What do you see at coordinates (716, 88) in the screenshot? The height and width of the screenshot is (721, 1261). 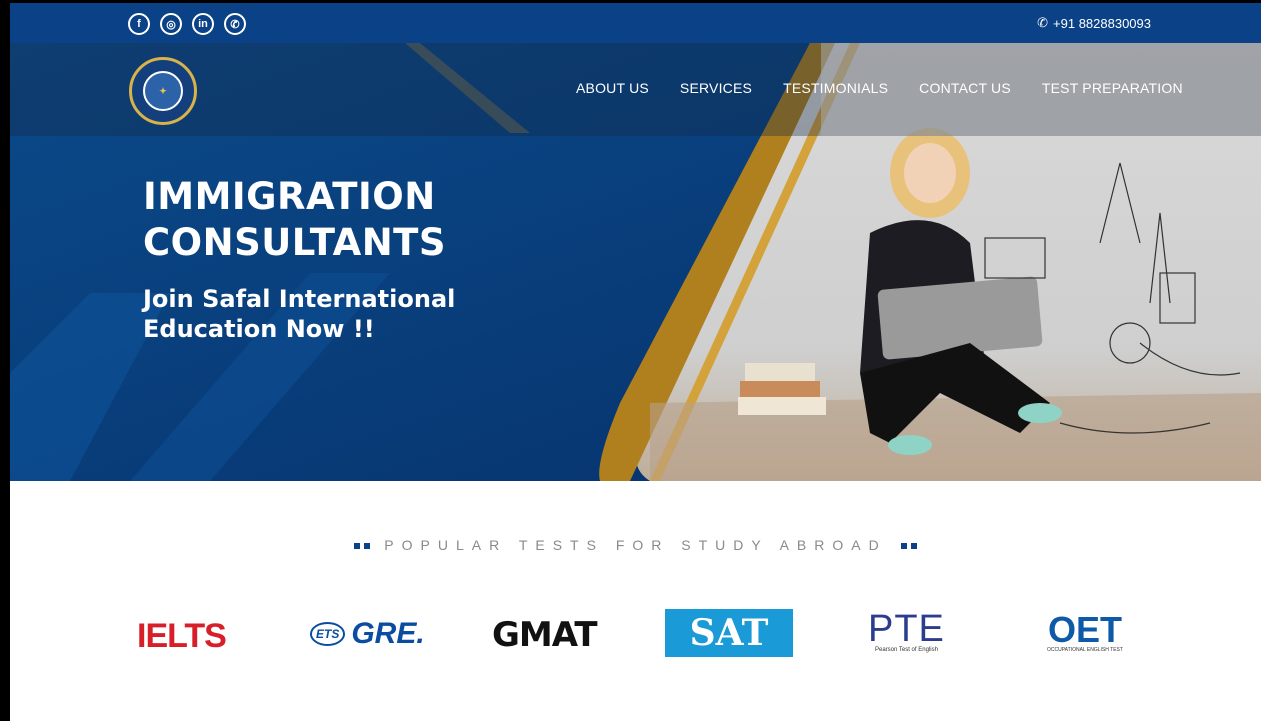 I see `nav-services: SERVICES` at bounding box center [716, 88].